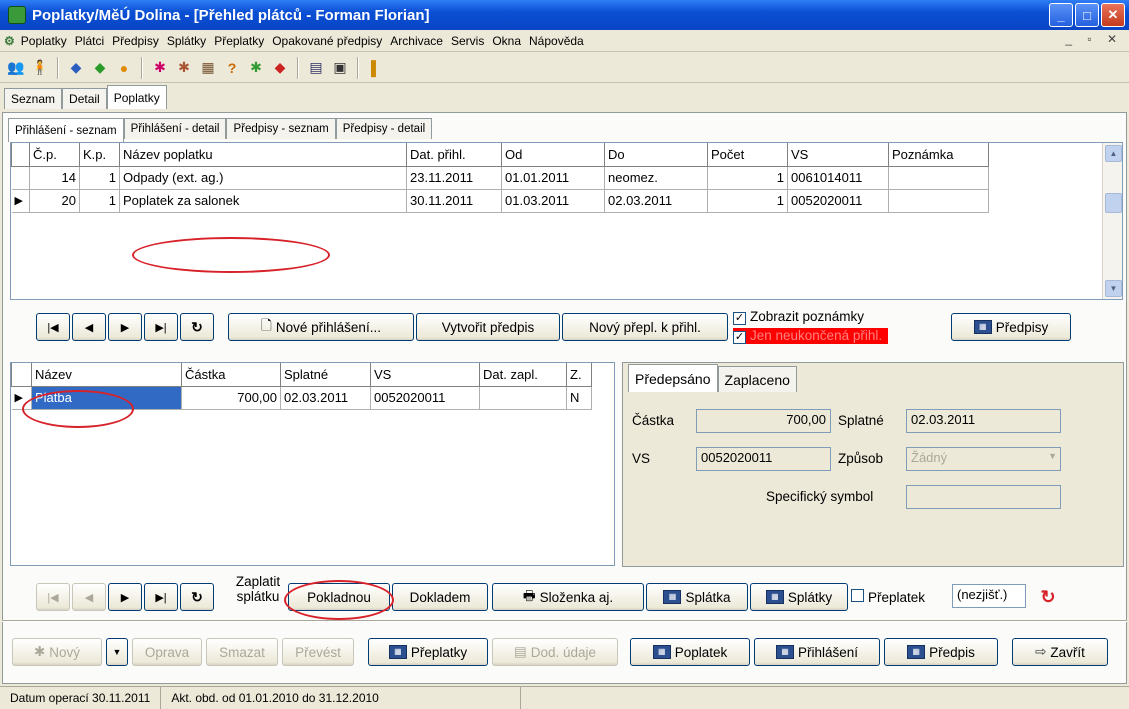 The image size is (1129, 709). Describe the element at coordinates (579, 375) in the screenshot. I see `col-pay-z: Z.` at that location.